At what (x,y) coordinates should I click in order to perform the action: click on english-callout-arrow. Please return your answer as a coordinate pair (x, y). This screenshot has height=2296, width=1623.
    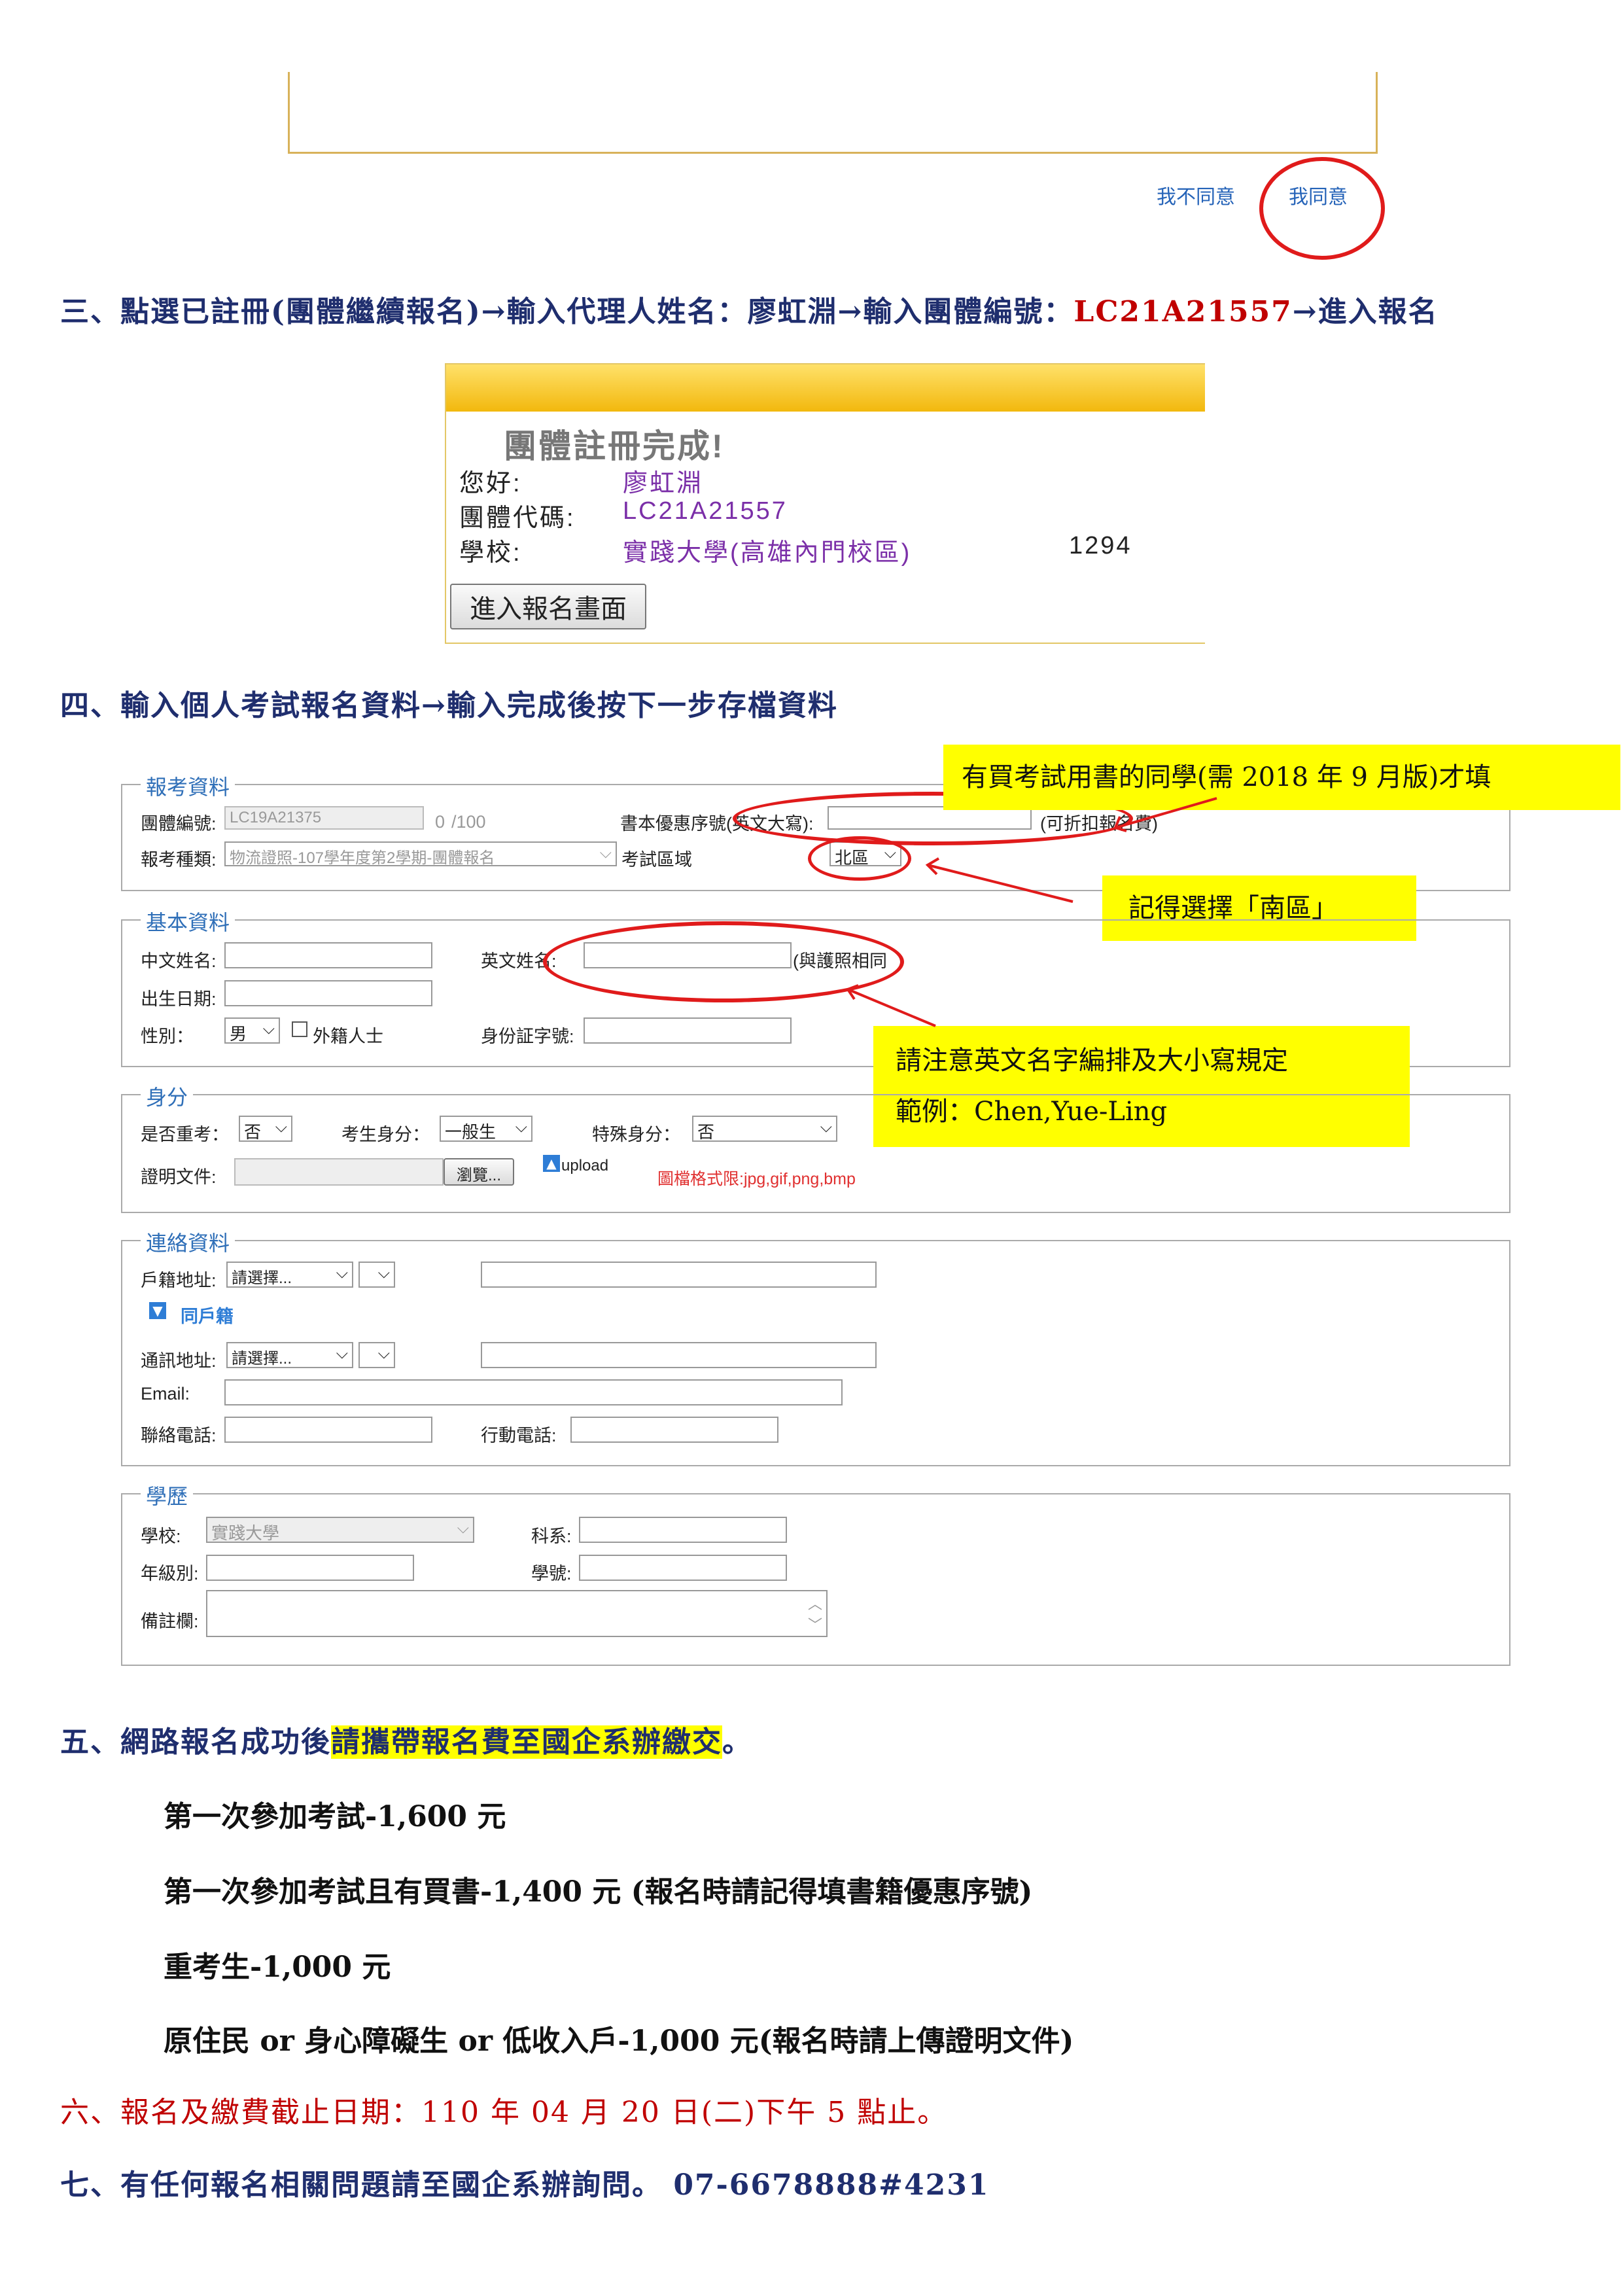
    Looking at the image, I should click on (891, 1008).